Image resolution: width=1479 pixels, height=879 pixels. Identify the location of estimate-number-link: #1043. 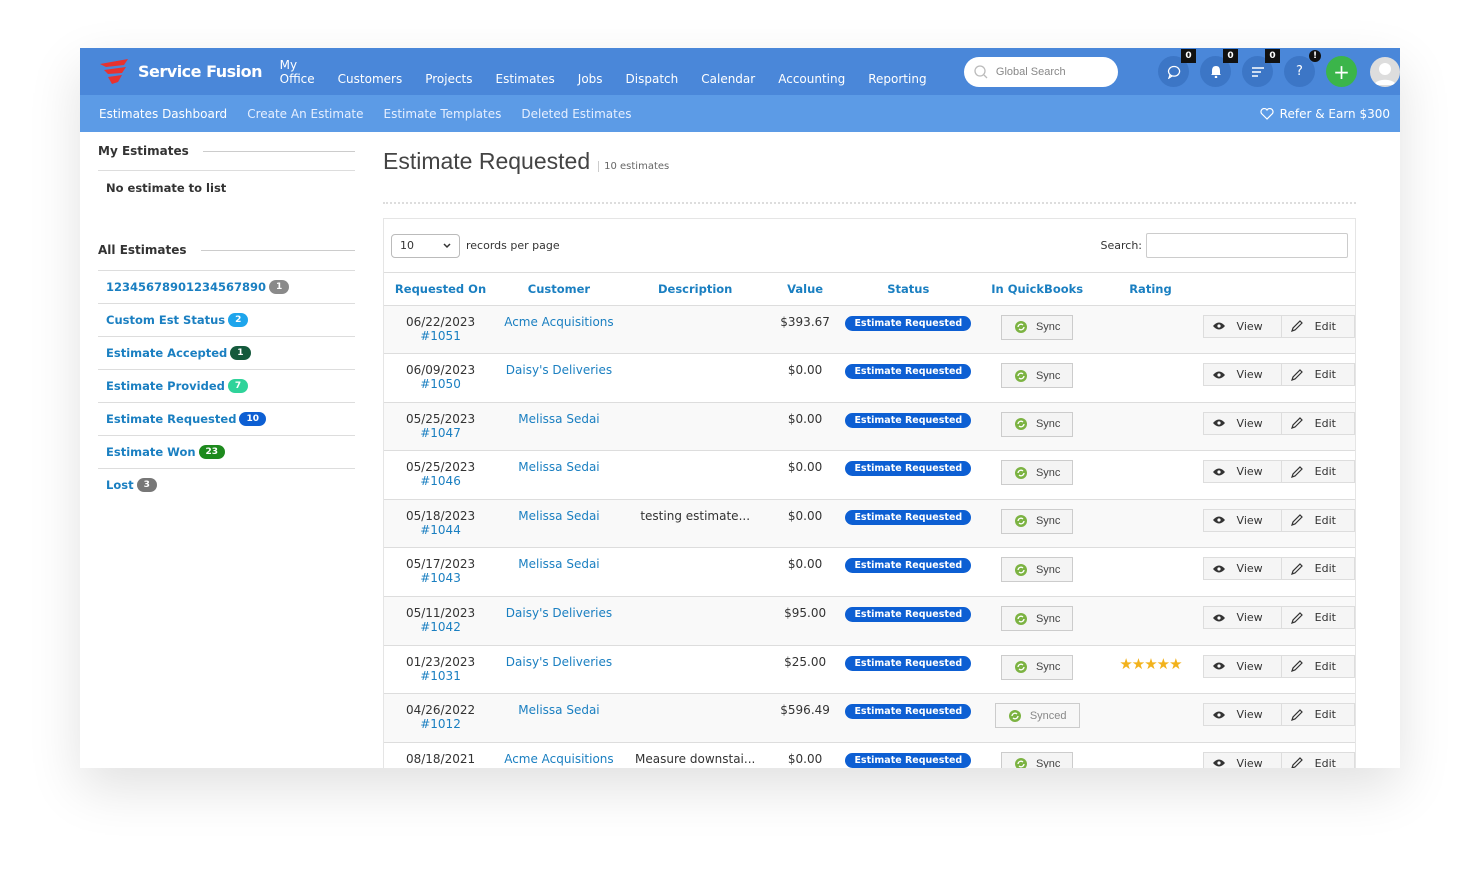
(440, 578).